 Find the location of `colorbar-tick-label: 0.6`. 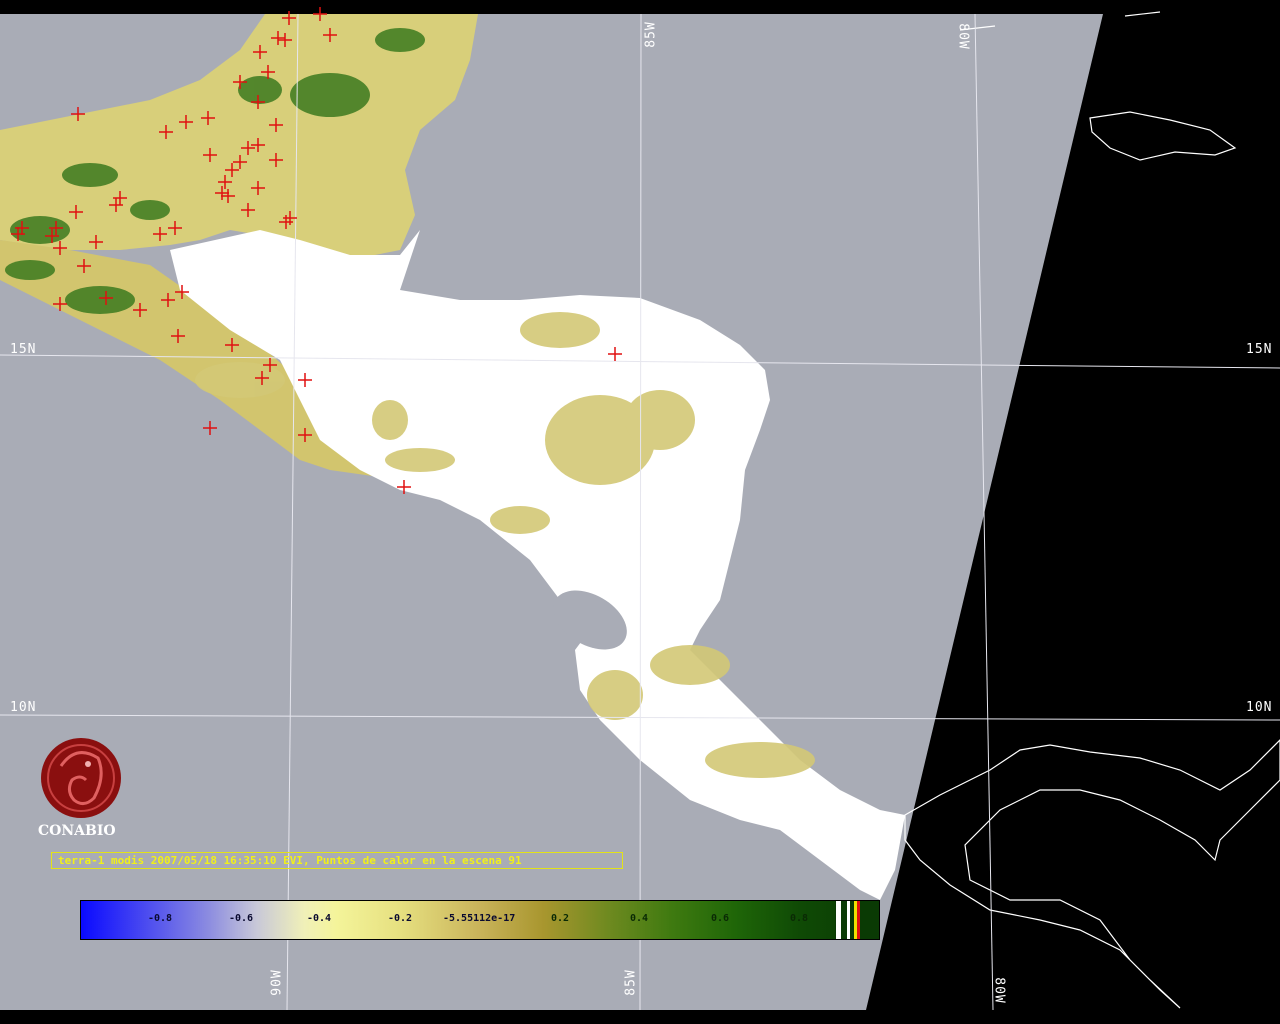

colorbar-tick-label: 0.6 is located at coordinates (720, 918).